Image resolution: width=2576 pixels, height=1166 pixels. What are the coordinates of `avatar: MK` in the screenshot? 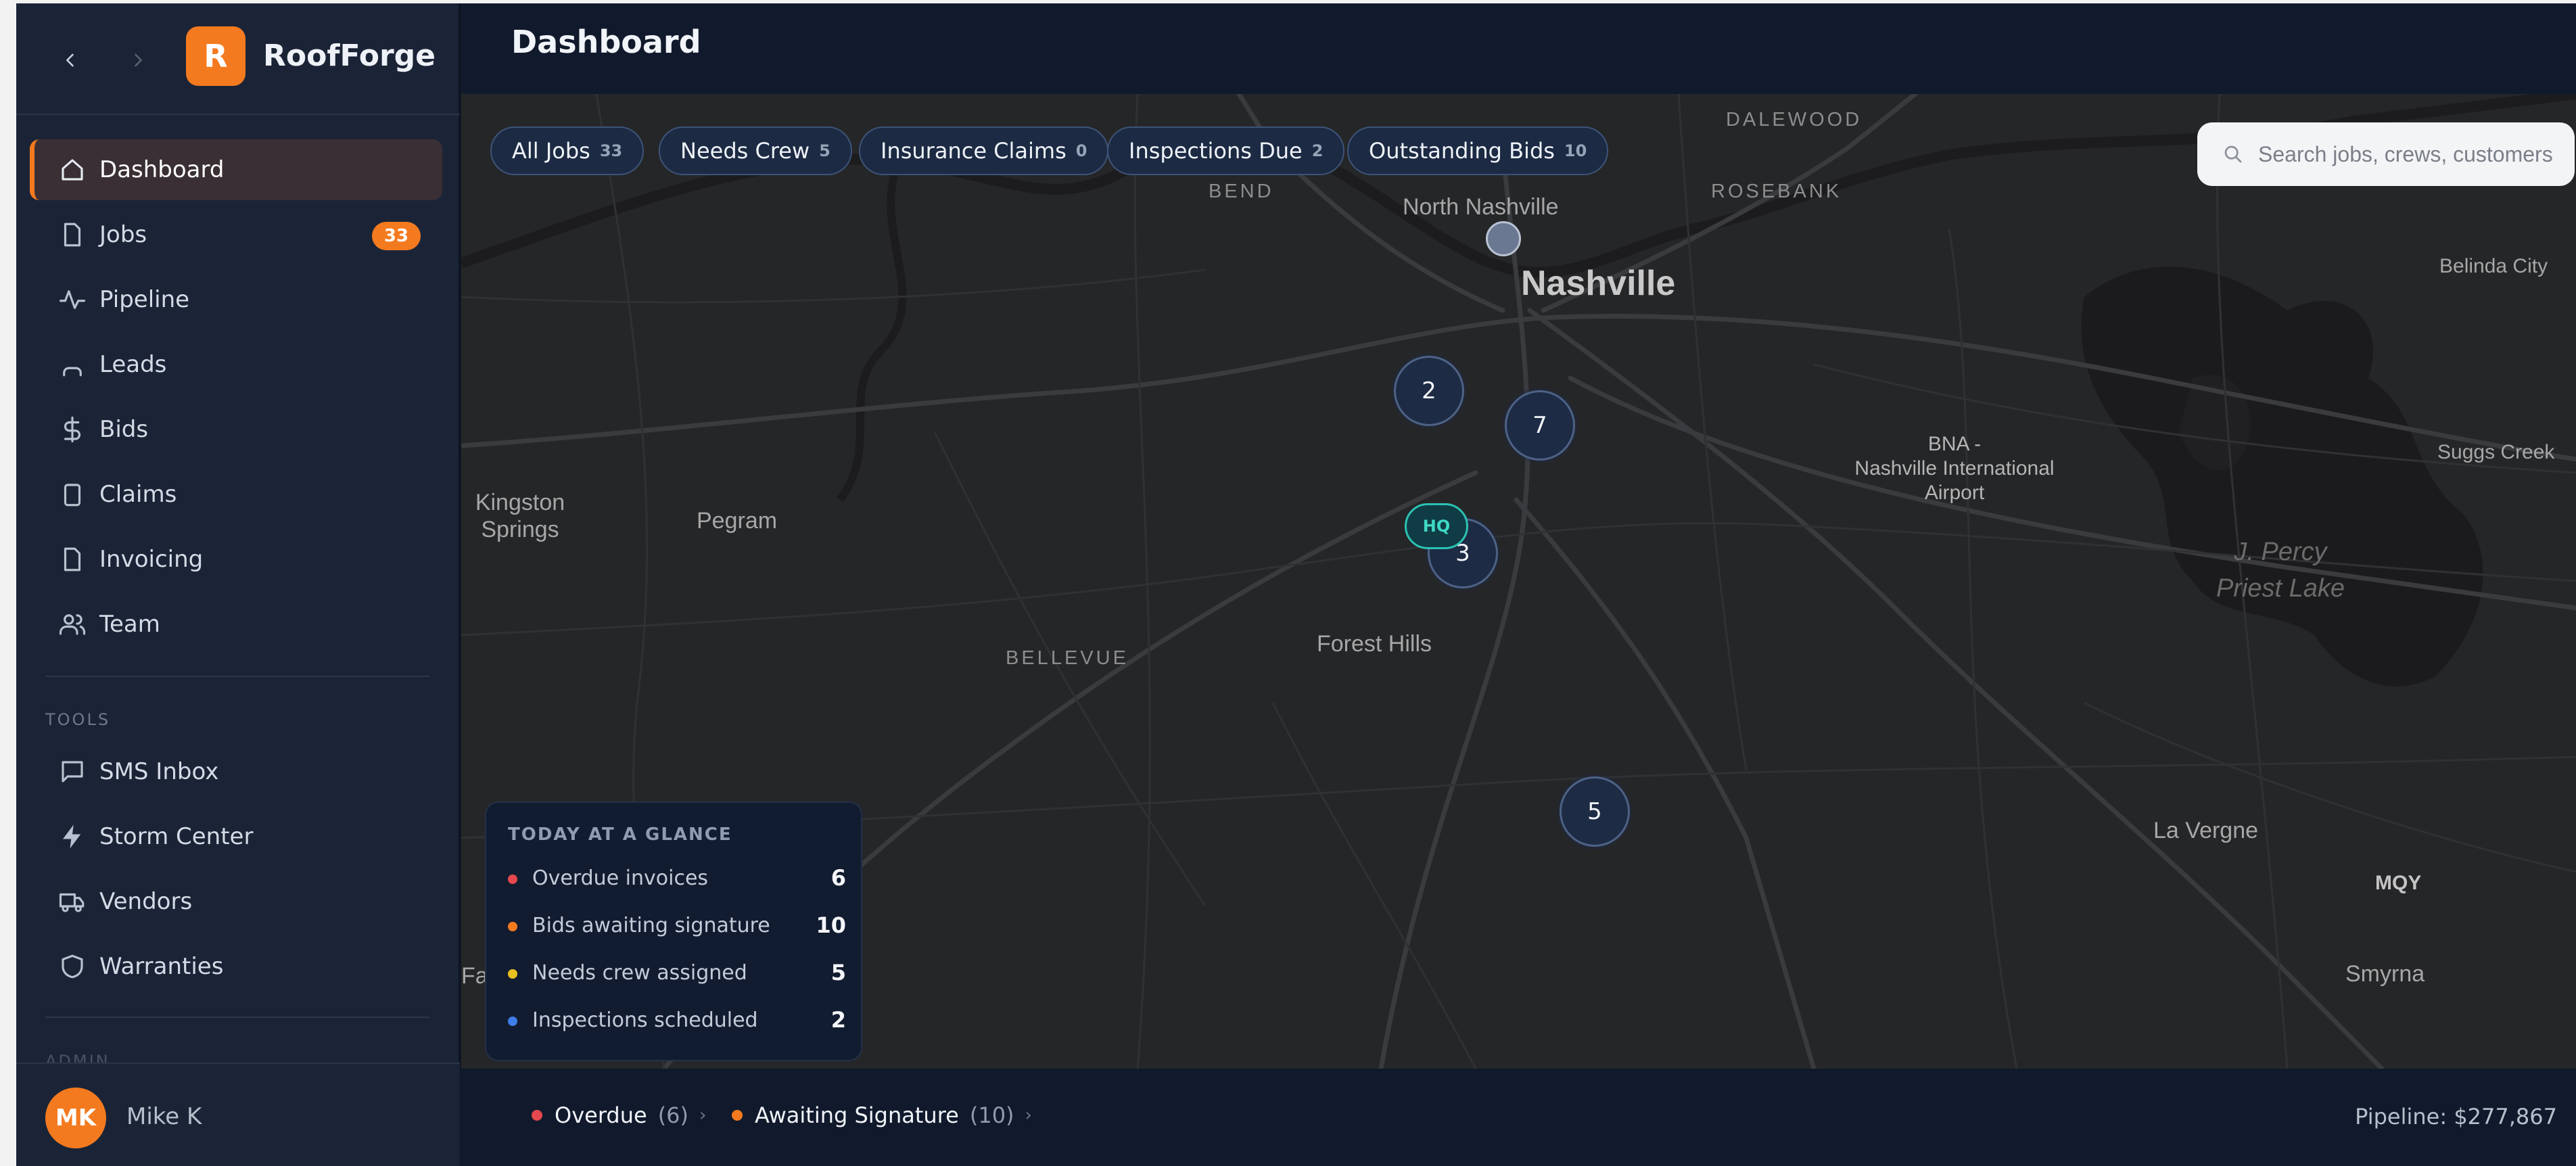 It's located at (75, 1118).